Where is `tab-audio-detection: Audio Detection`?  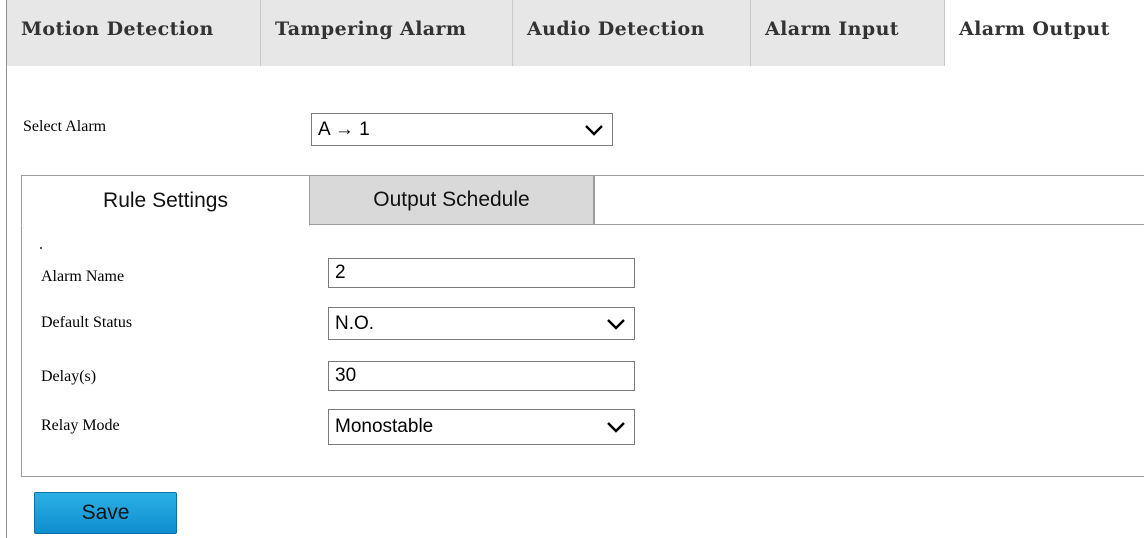
tab-audio-detection: Audio Detection is located at coordinates (632, 33).